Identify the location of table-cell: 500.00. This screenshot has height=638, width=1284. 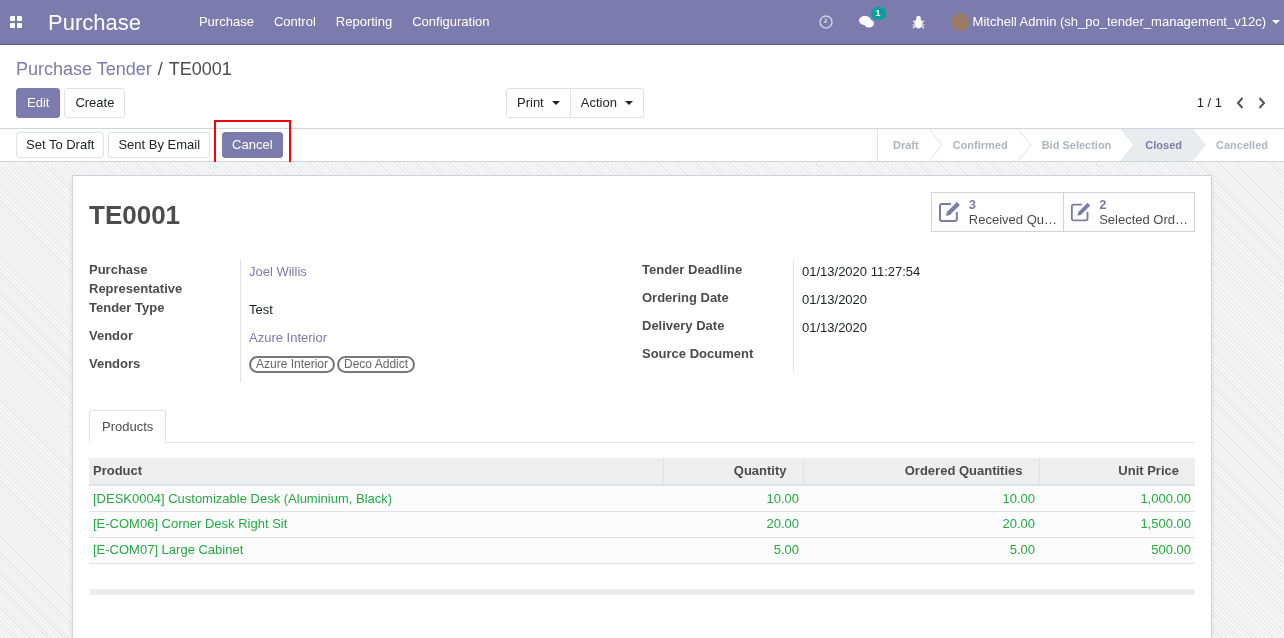
(1117, 550).